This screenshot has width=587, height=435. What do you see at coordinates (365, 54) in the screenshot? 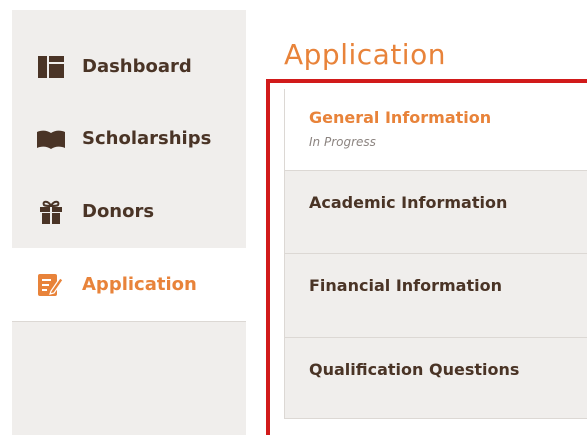
I see `page-title: Application` at bounding box center [365, 54].